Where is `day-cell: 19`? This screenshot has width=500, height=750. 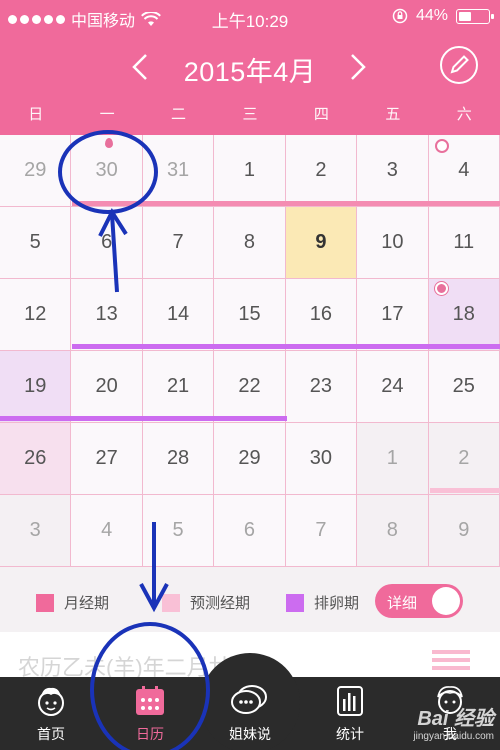
day-cell: 19 is located at coordinates (36, 387).